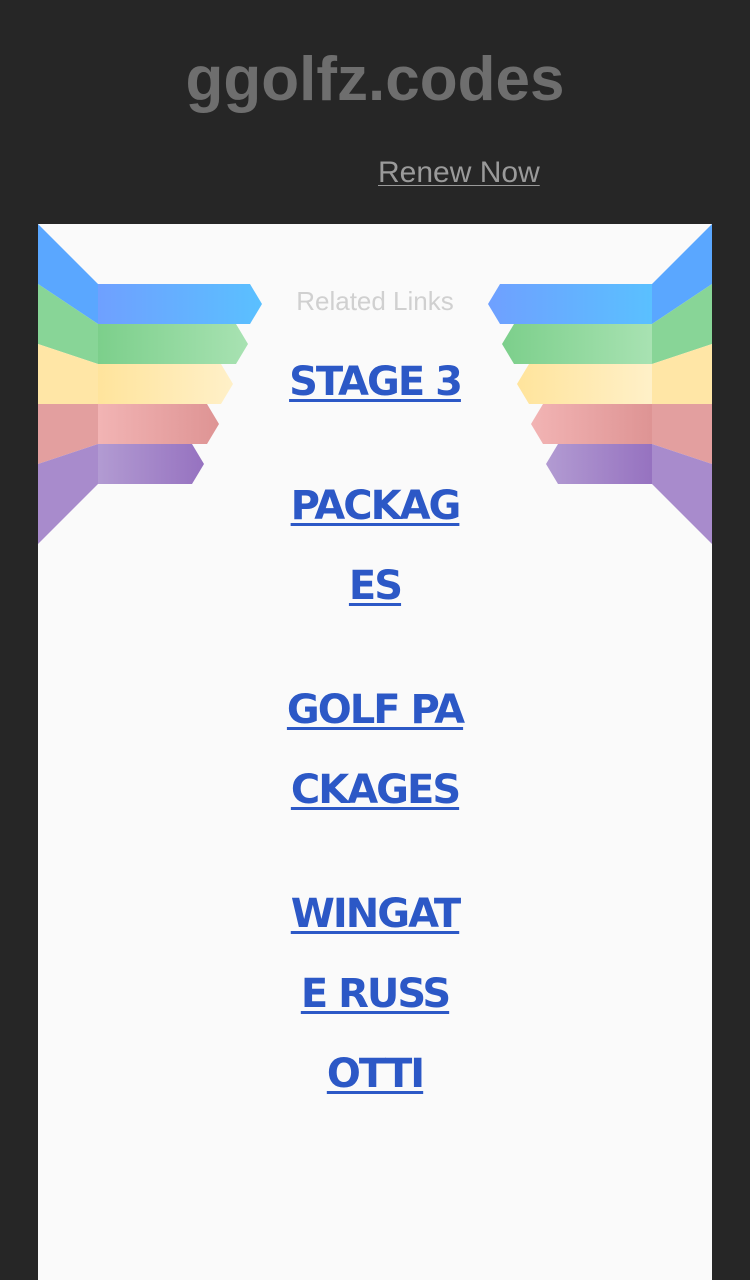  I want to click on related-links-heading: Related Links, so click(375, 301).